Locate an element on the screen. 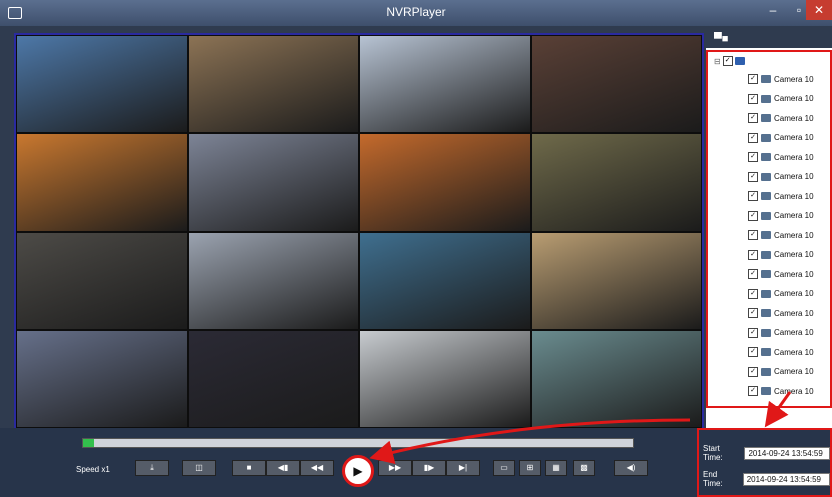 The width and height of the screenshot is (832, 497). video-feed-office-meeting is located at coordinates (445, 378).